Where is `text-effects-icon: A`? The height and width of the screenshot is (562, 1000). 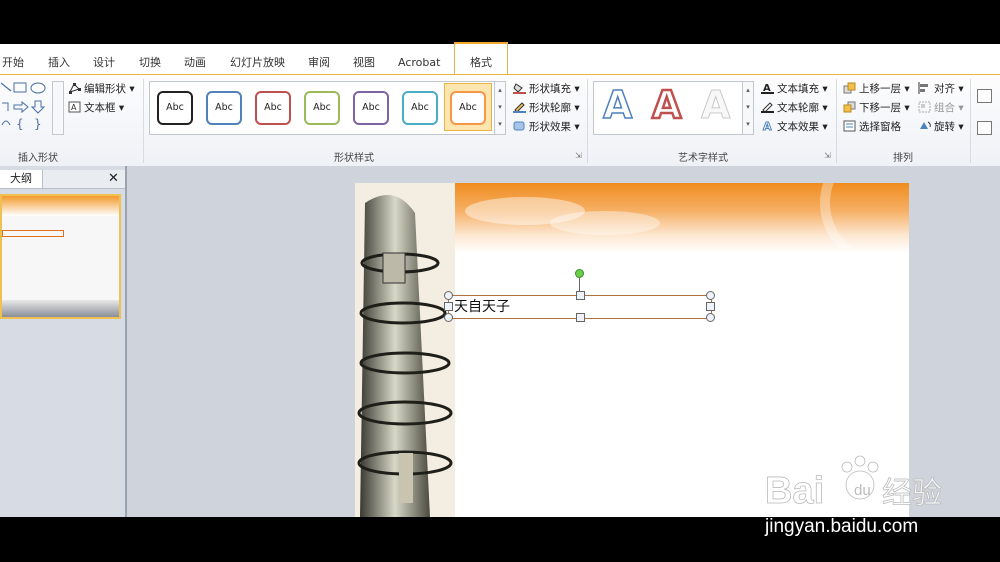 text-effects-icon: A is located at coordinates (768, 126).